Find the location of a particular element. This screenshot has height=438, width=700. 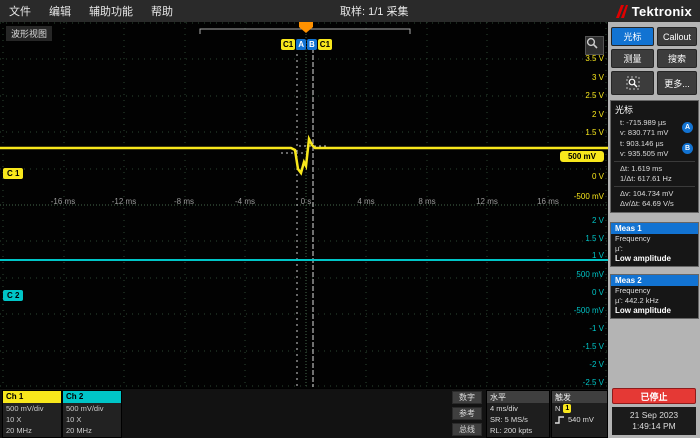

sample-rate: SR: 5 MS/s is located at coordinates (509, 419).